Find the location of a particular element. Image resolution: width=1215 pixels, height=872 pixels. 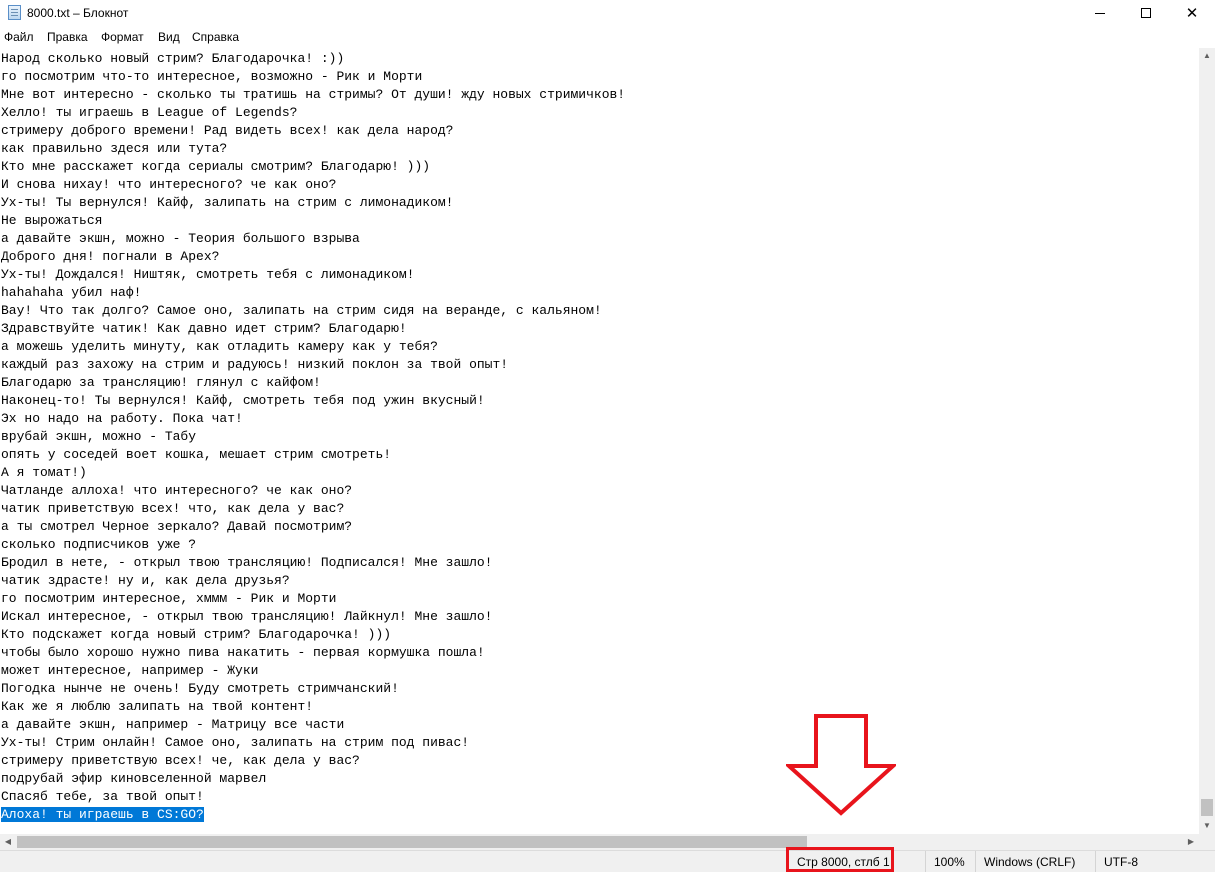

maximize-icon is located at coordinates (1146, 13).